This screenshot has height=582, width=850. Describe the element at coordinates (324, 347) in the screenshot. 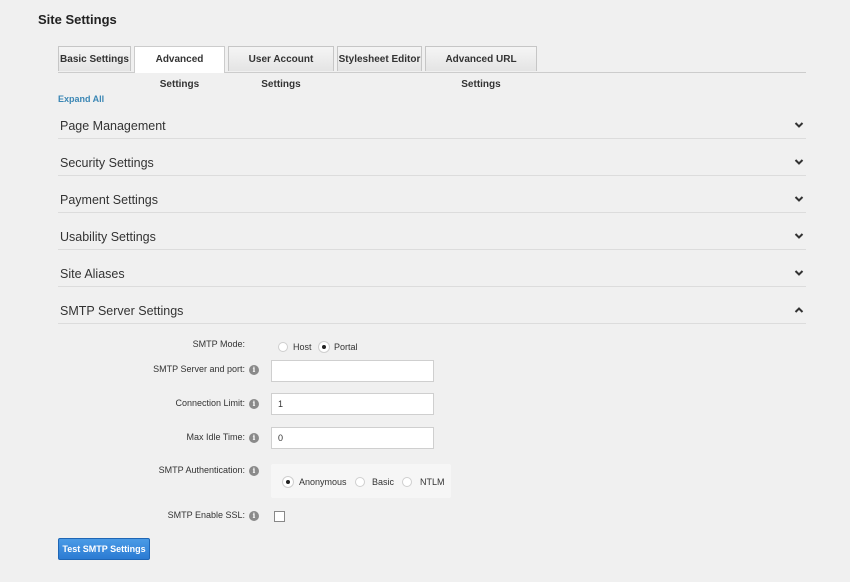

I see `mode-portal-radio` at that location.